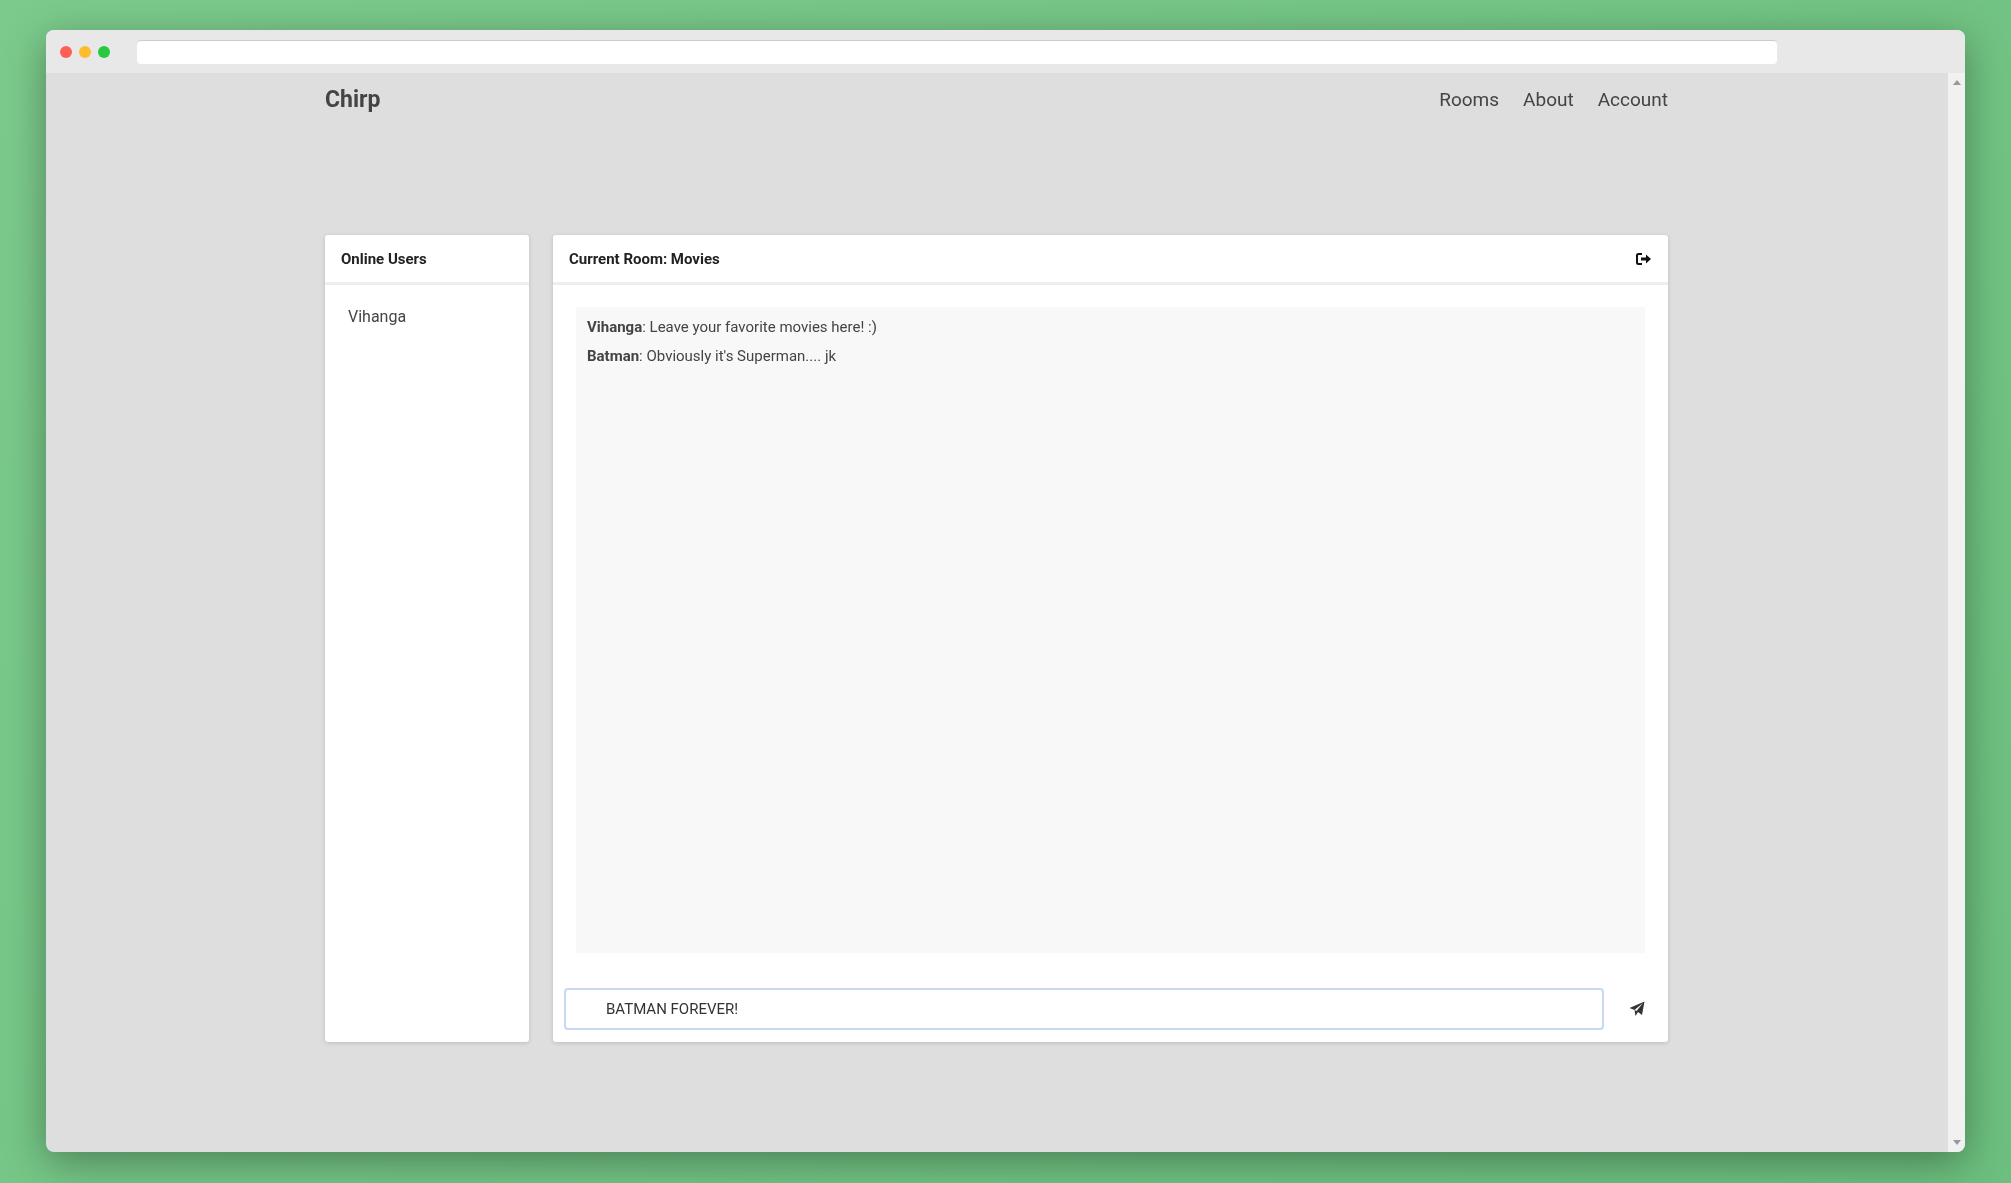  What do you see at coordinates (732, 327) in the screenshot?
I see `chat-message: Vihanga: Leave your favorite movies here! :)` at bounding box center [732, 327].